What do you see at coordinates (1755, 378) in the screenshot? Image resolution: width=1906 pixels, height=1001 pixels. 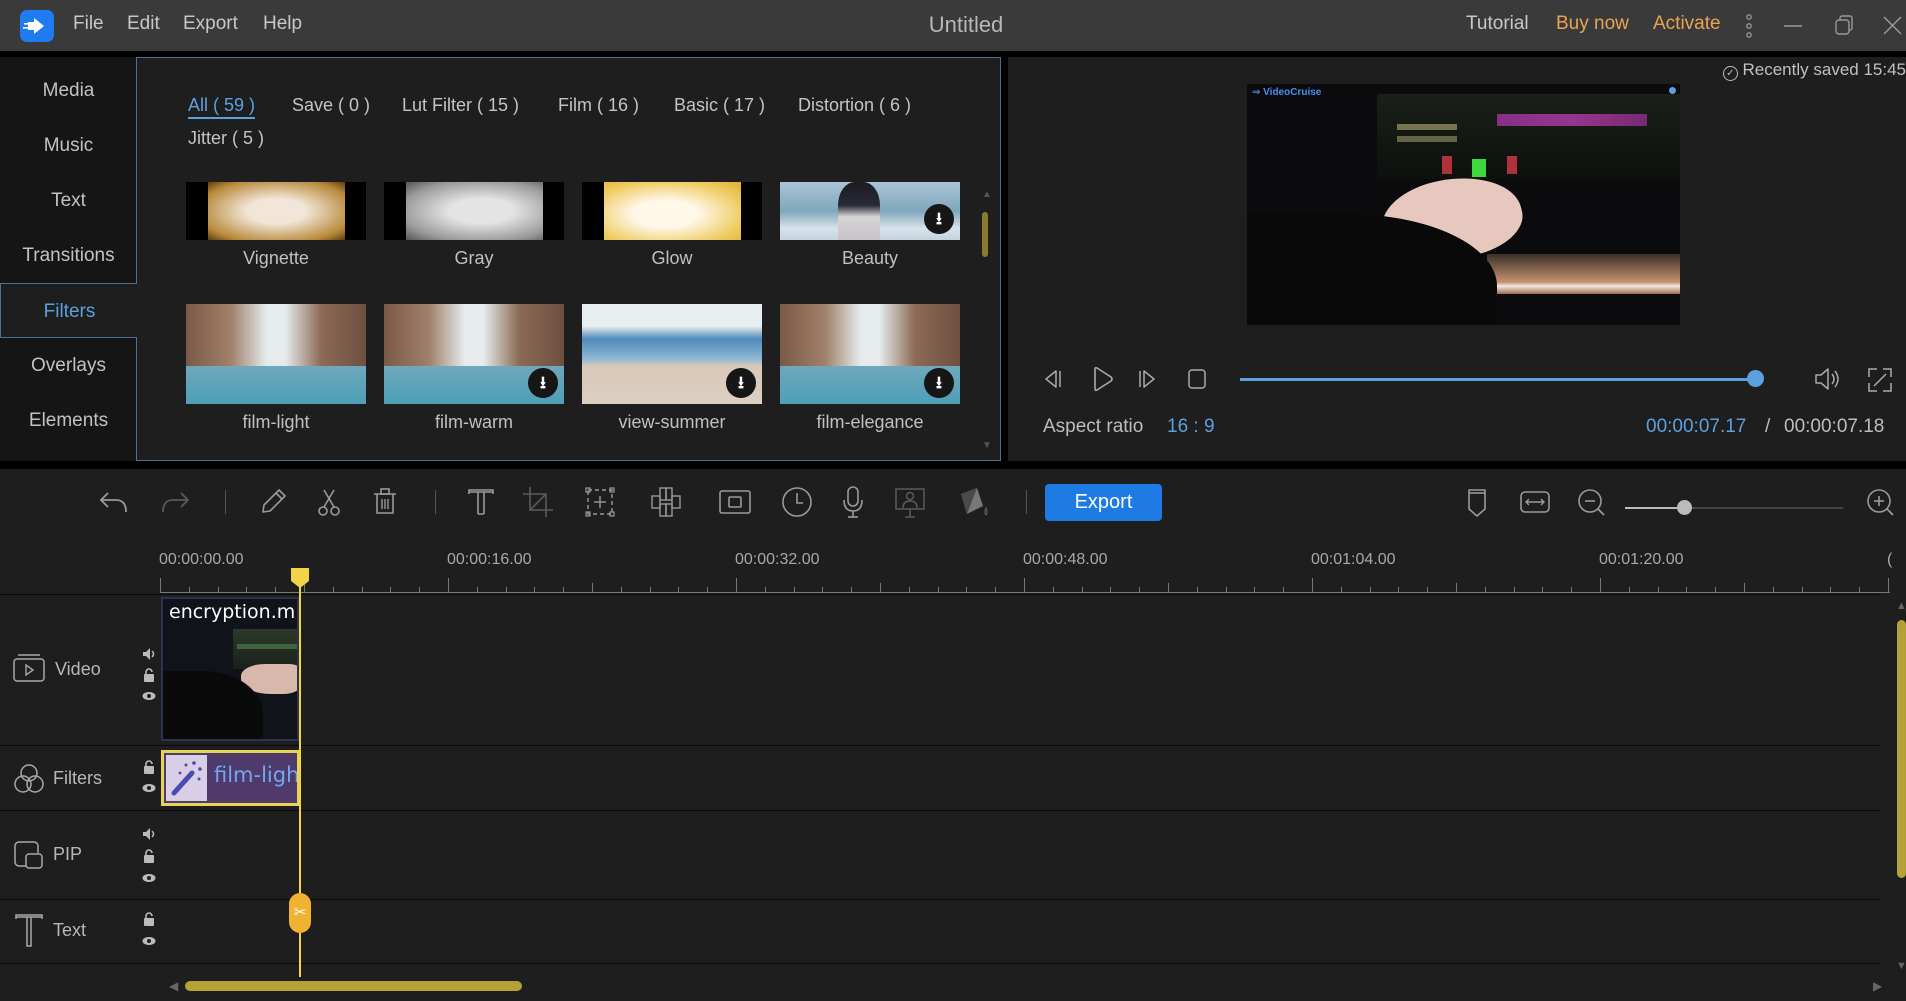 I see `playback-progress-handle` at bounding box center [1755, 378].